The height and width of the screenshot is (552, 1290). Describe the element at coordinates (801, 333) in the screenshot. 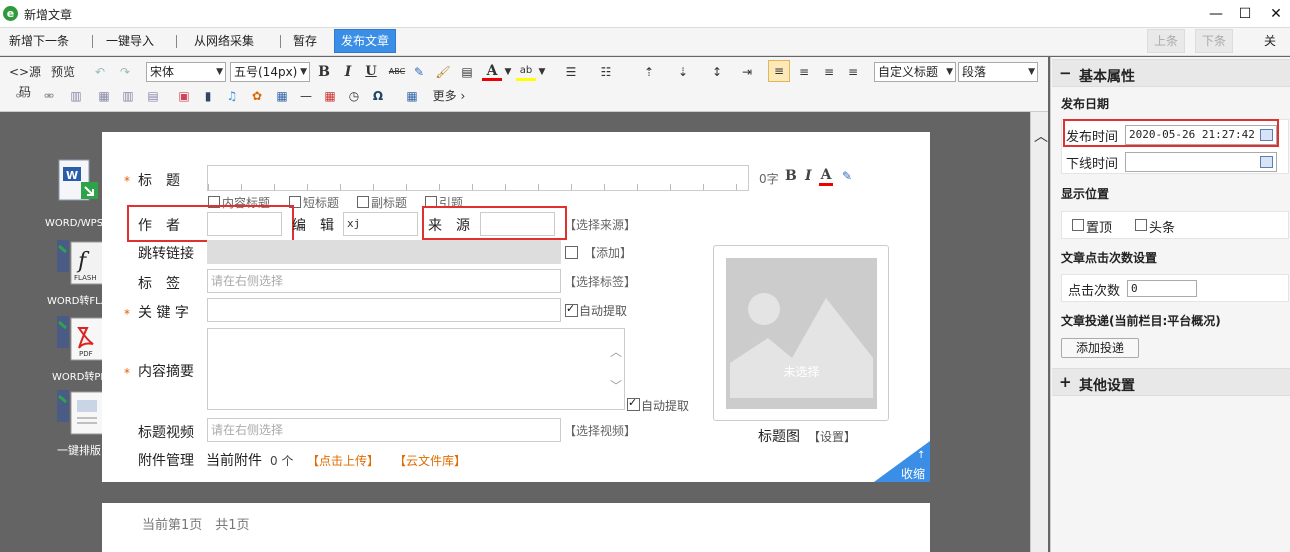

I see `title-image-box: 未选择` at that location.